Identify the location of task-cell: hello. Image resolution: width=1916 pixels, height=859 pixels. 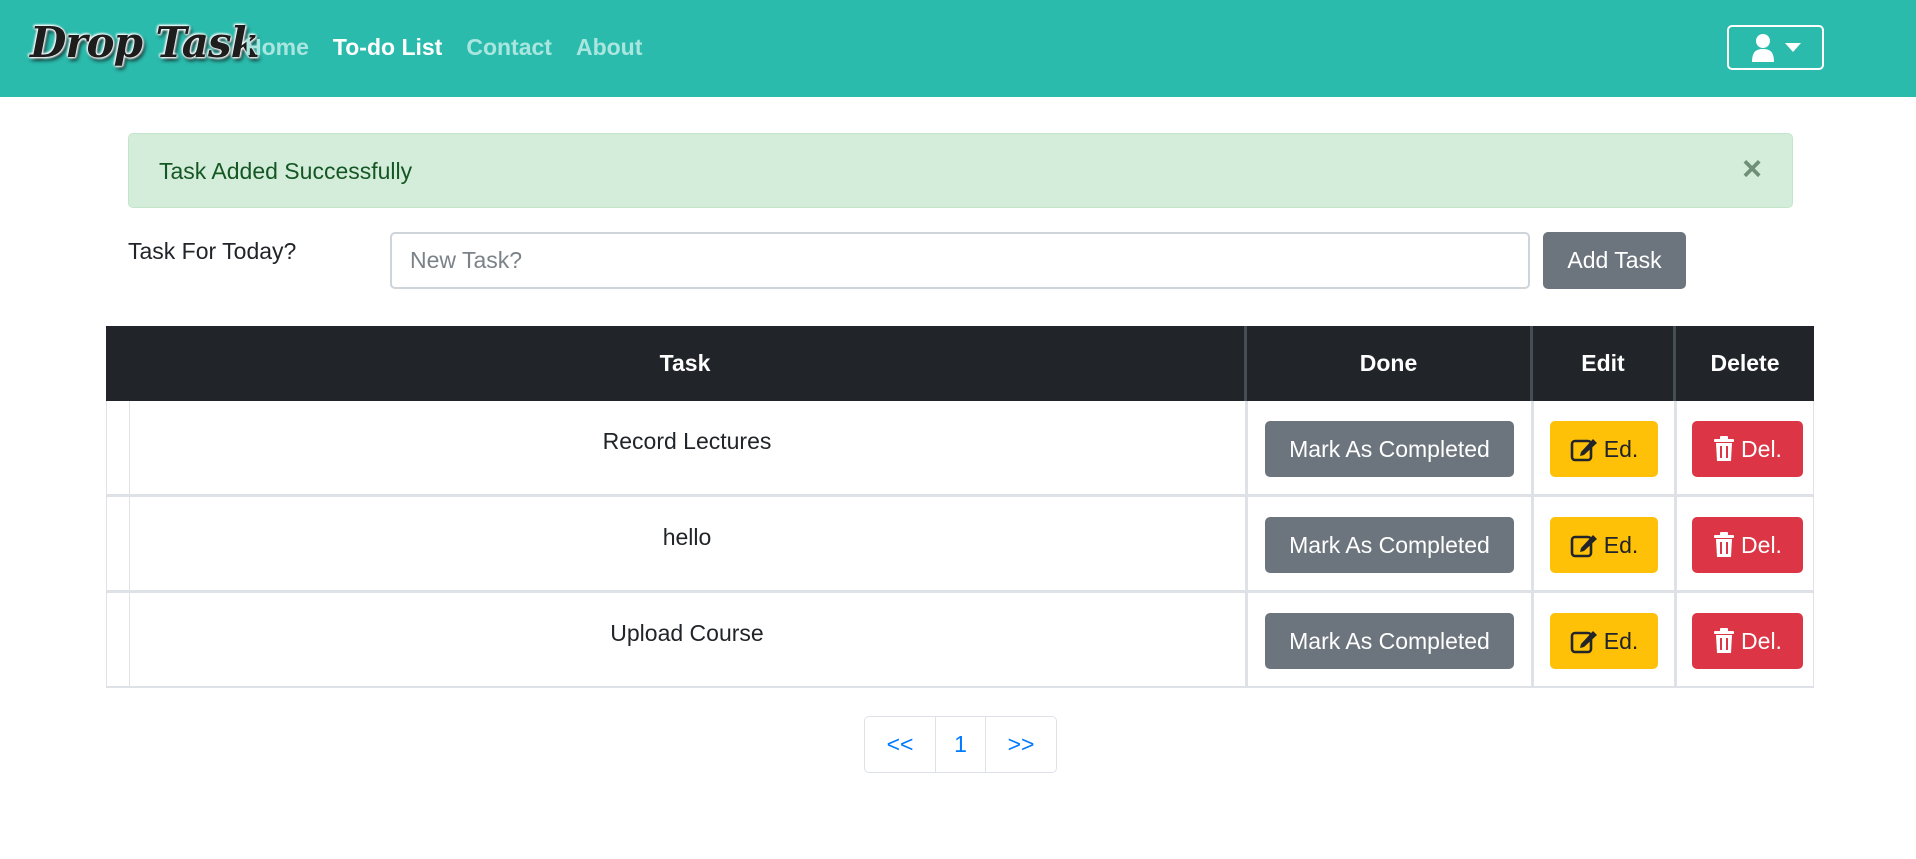
(686, 543).